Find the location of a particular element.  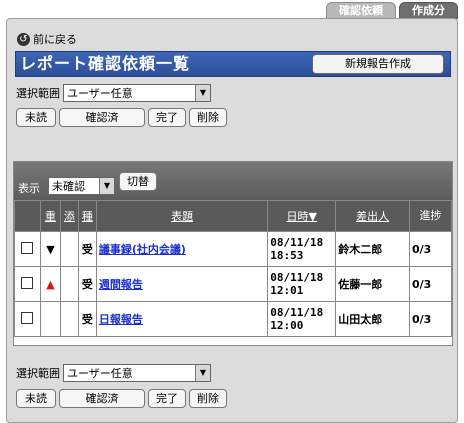

table-row: ▲ 受 週間報告 08/11/18 12:01 佐藤一郎 0/3 is located at coordinates (233, 284).